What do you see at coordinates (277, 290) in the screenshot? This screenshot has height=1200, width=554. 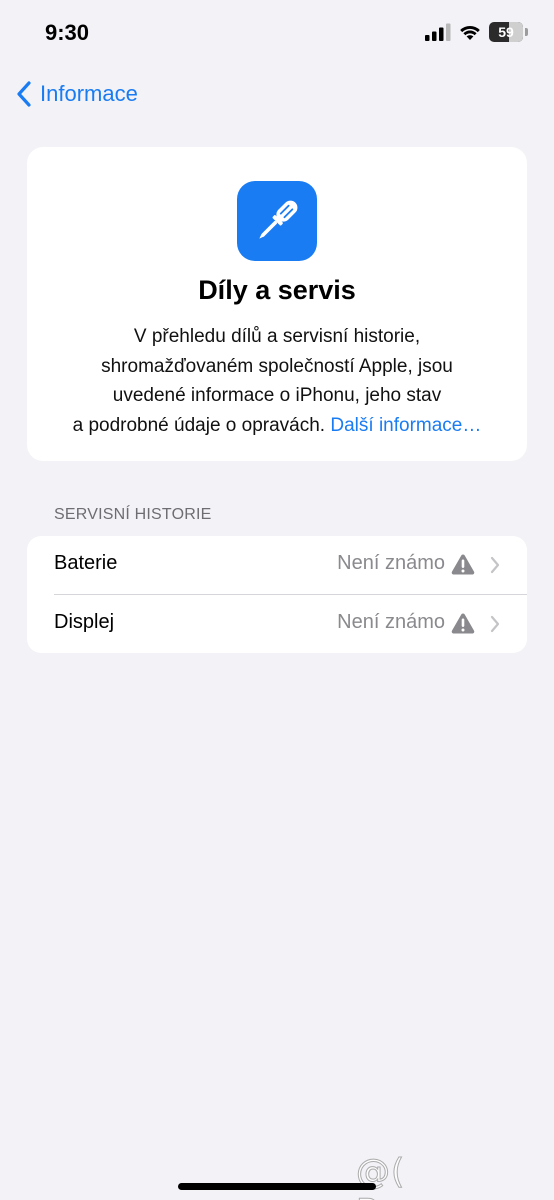 I see `card-title: Díly a servis` at bounding box center [277, 290].